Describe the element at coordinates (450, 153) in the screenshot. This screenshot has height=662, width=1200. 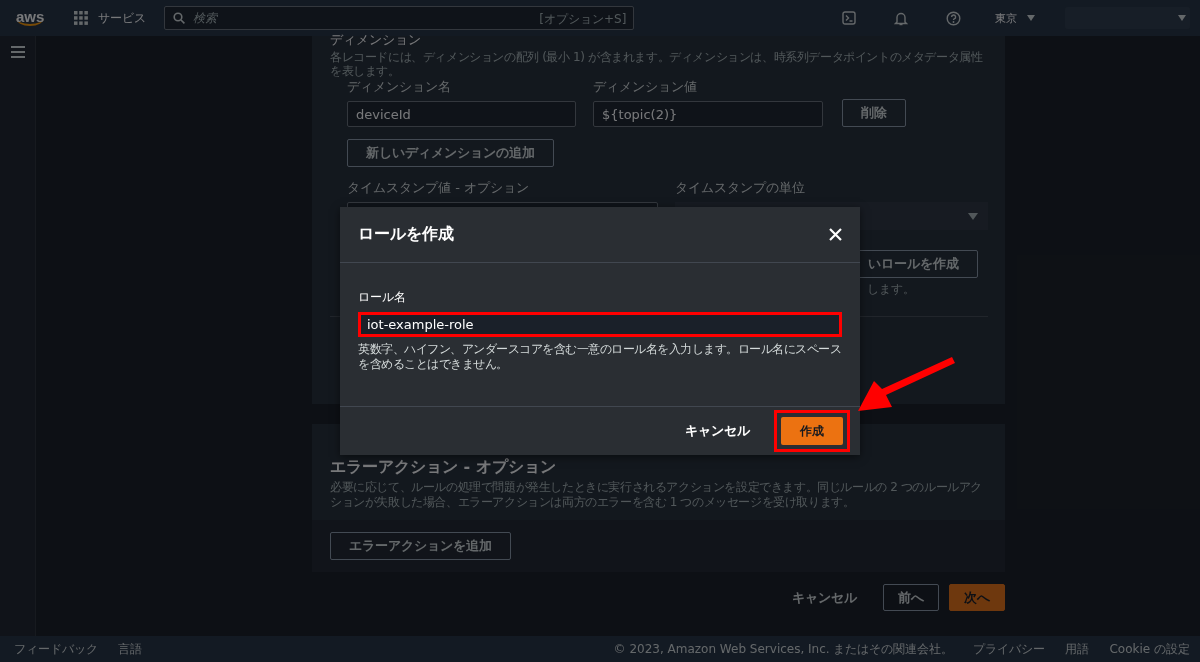
I see `add-dimension-button: 新しいディメンションの追加` at that location.